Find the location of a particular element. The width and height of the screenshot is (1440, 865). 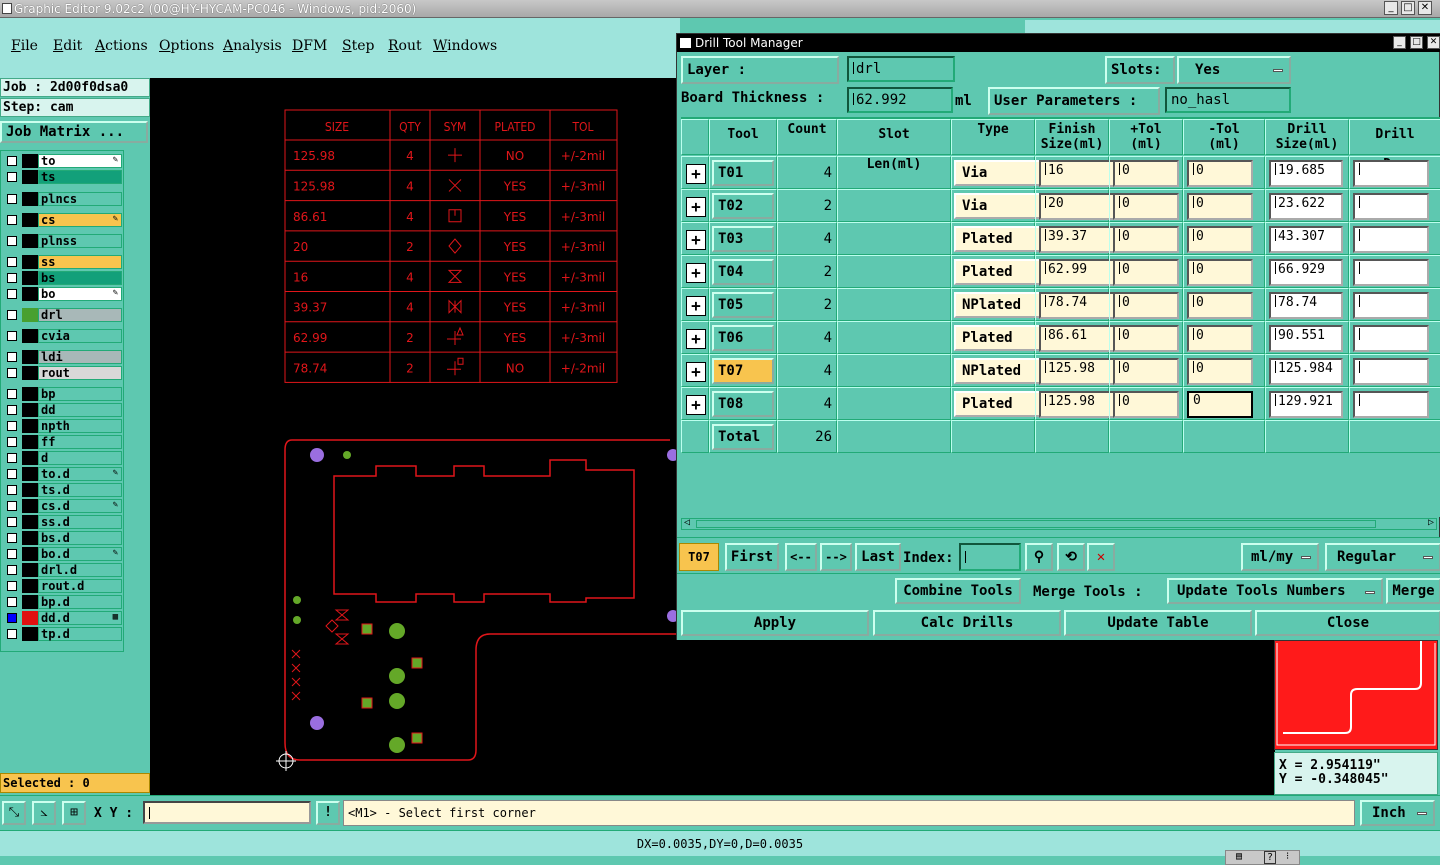

menu-edit: Edit is located at coordinates (67, 46).